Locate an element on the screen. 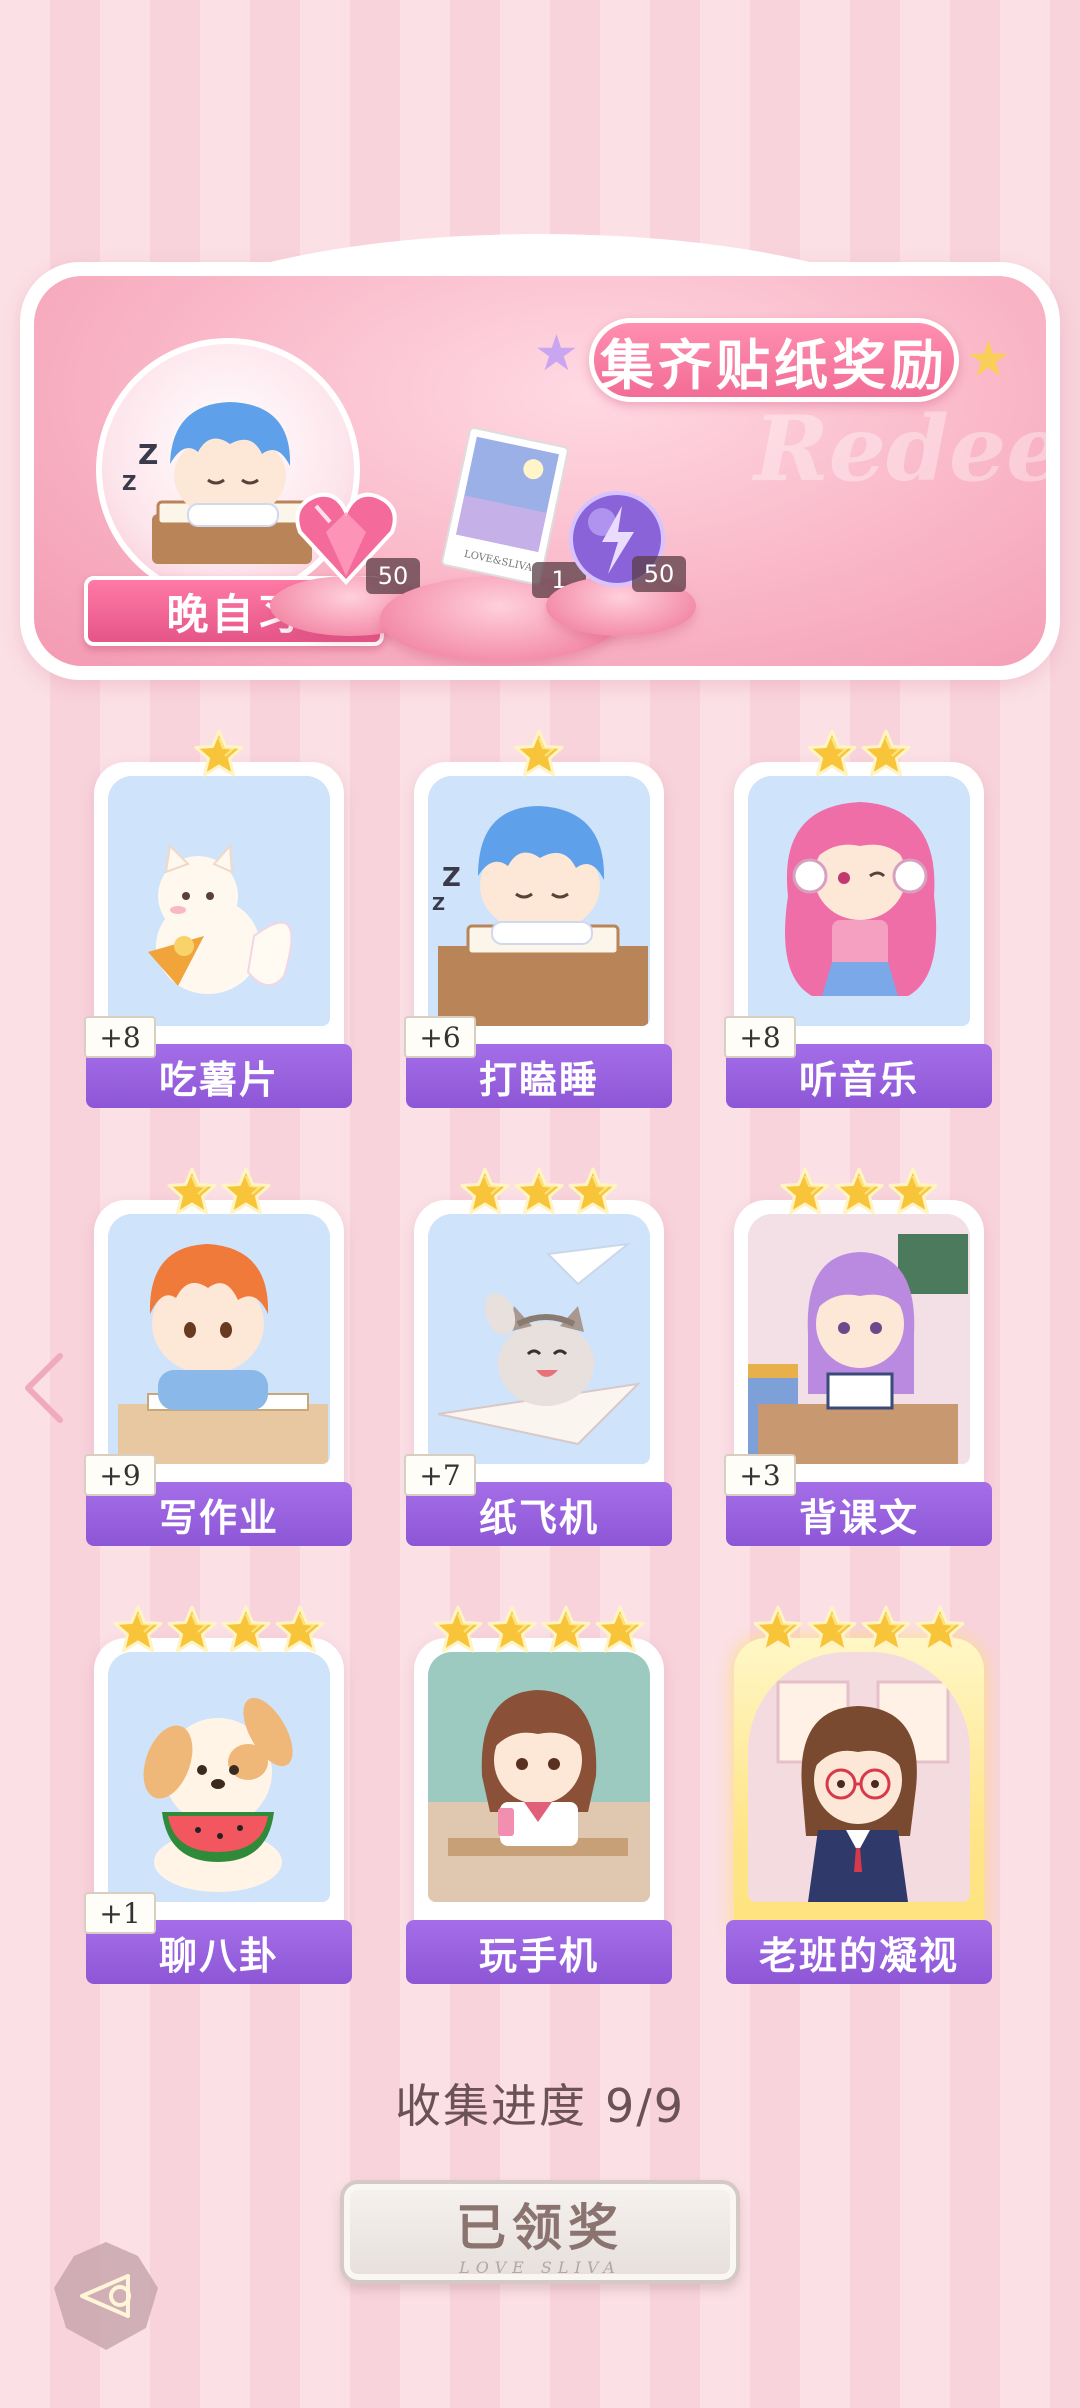 The height and width of the screenshot is (2408, 1080). previous-page-arrow-icon is located at coordinates (43, 1388).